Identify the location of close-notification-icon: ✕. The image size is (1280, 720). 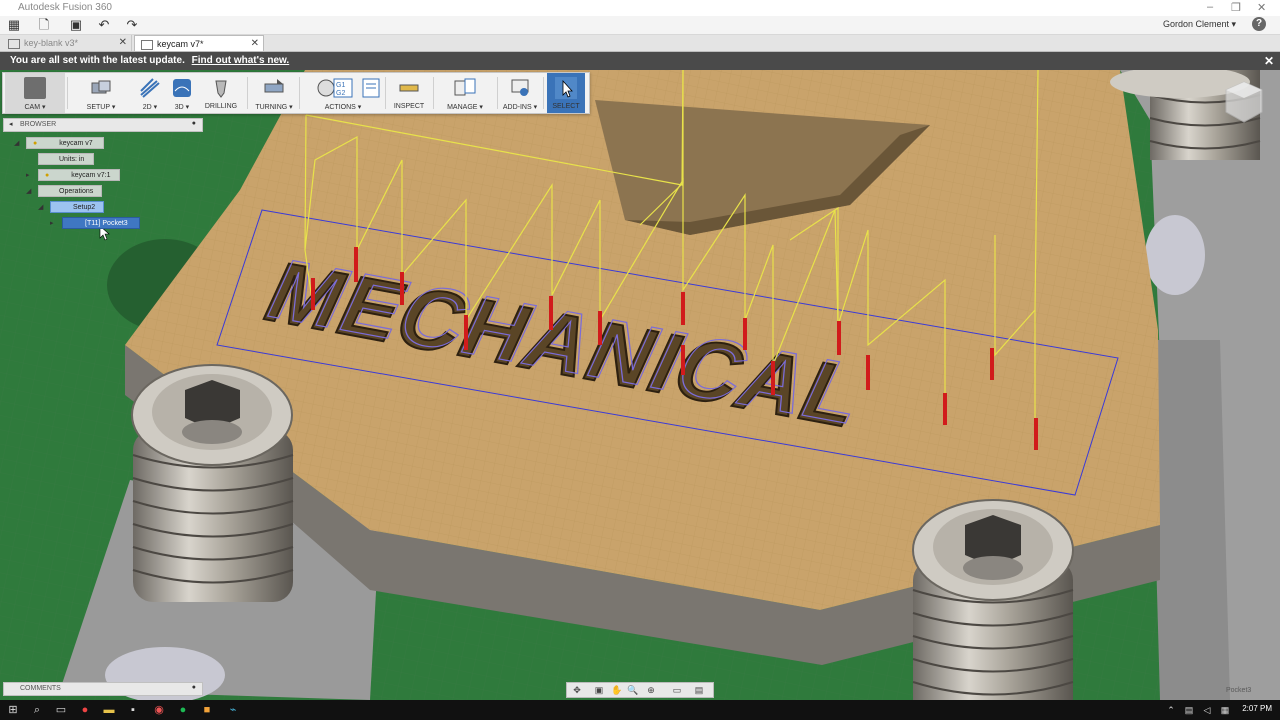
(1269, 61).